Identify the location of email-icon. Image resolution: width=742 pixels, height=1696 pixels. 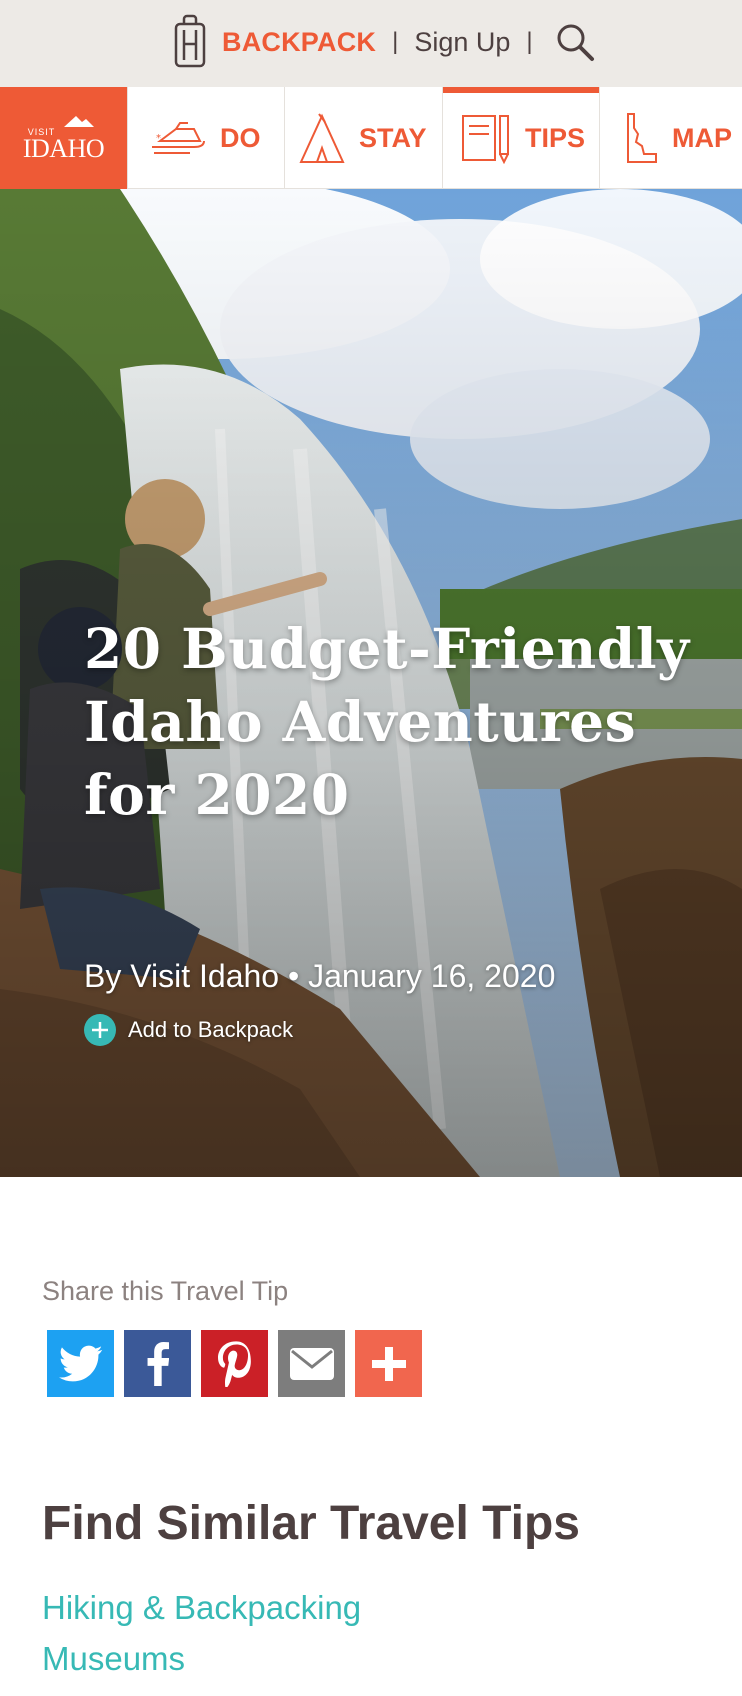
(311, 1363).